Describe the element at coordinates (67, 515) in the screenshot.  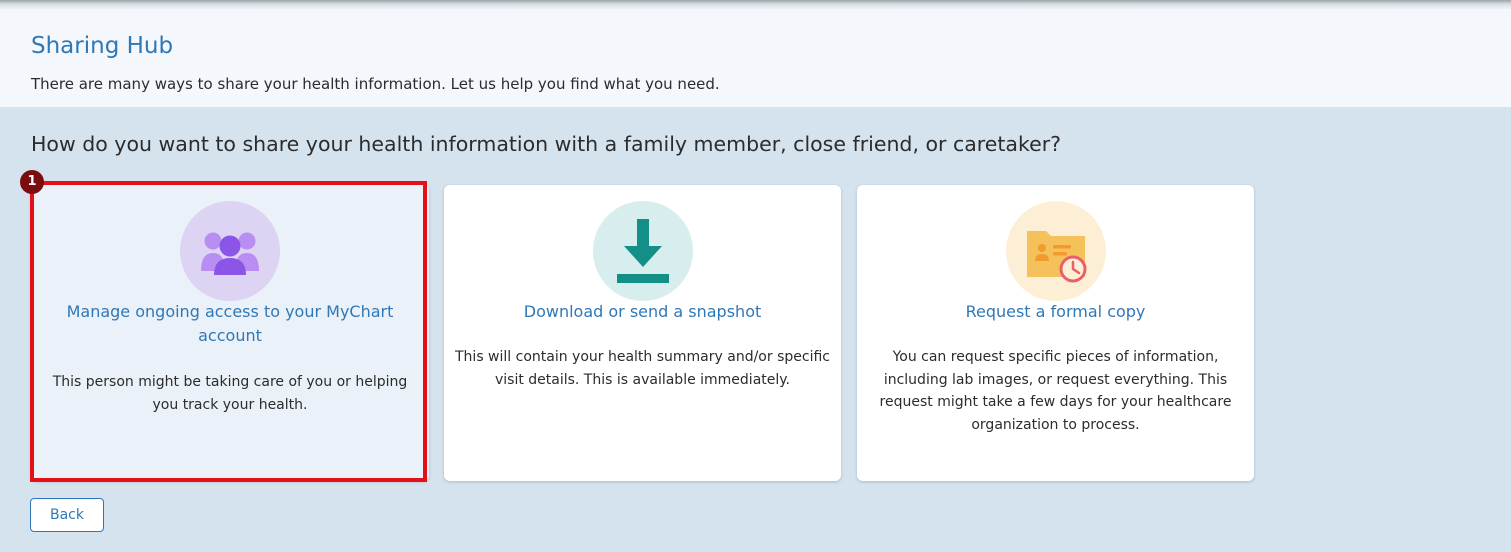
I see `back-button: Back` at that location.